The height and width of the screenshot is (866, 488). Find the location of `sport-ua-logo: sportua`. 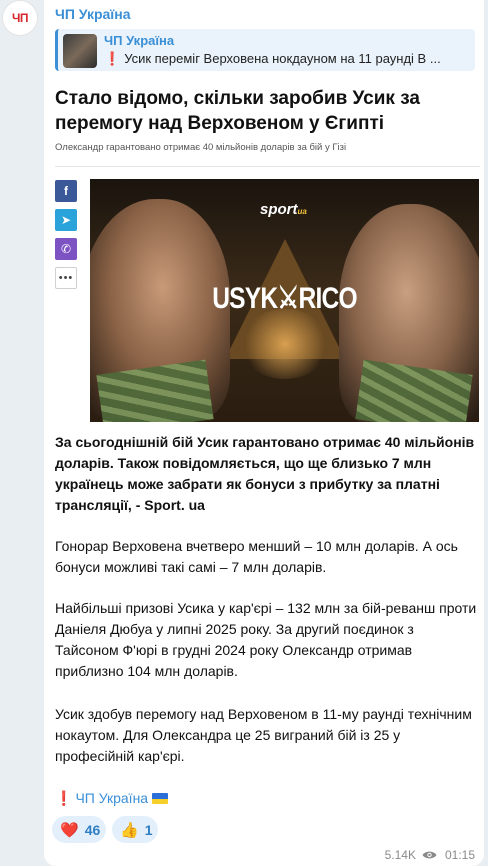

sport-ua-logo: sportua is located at coordinates (283, 209).